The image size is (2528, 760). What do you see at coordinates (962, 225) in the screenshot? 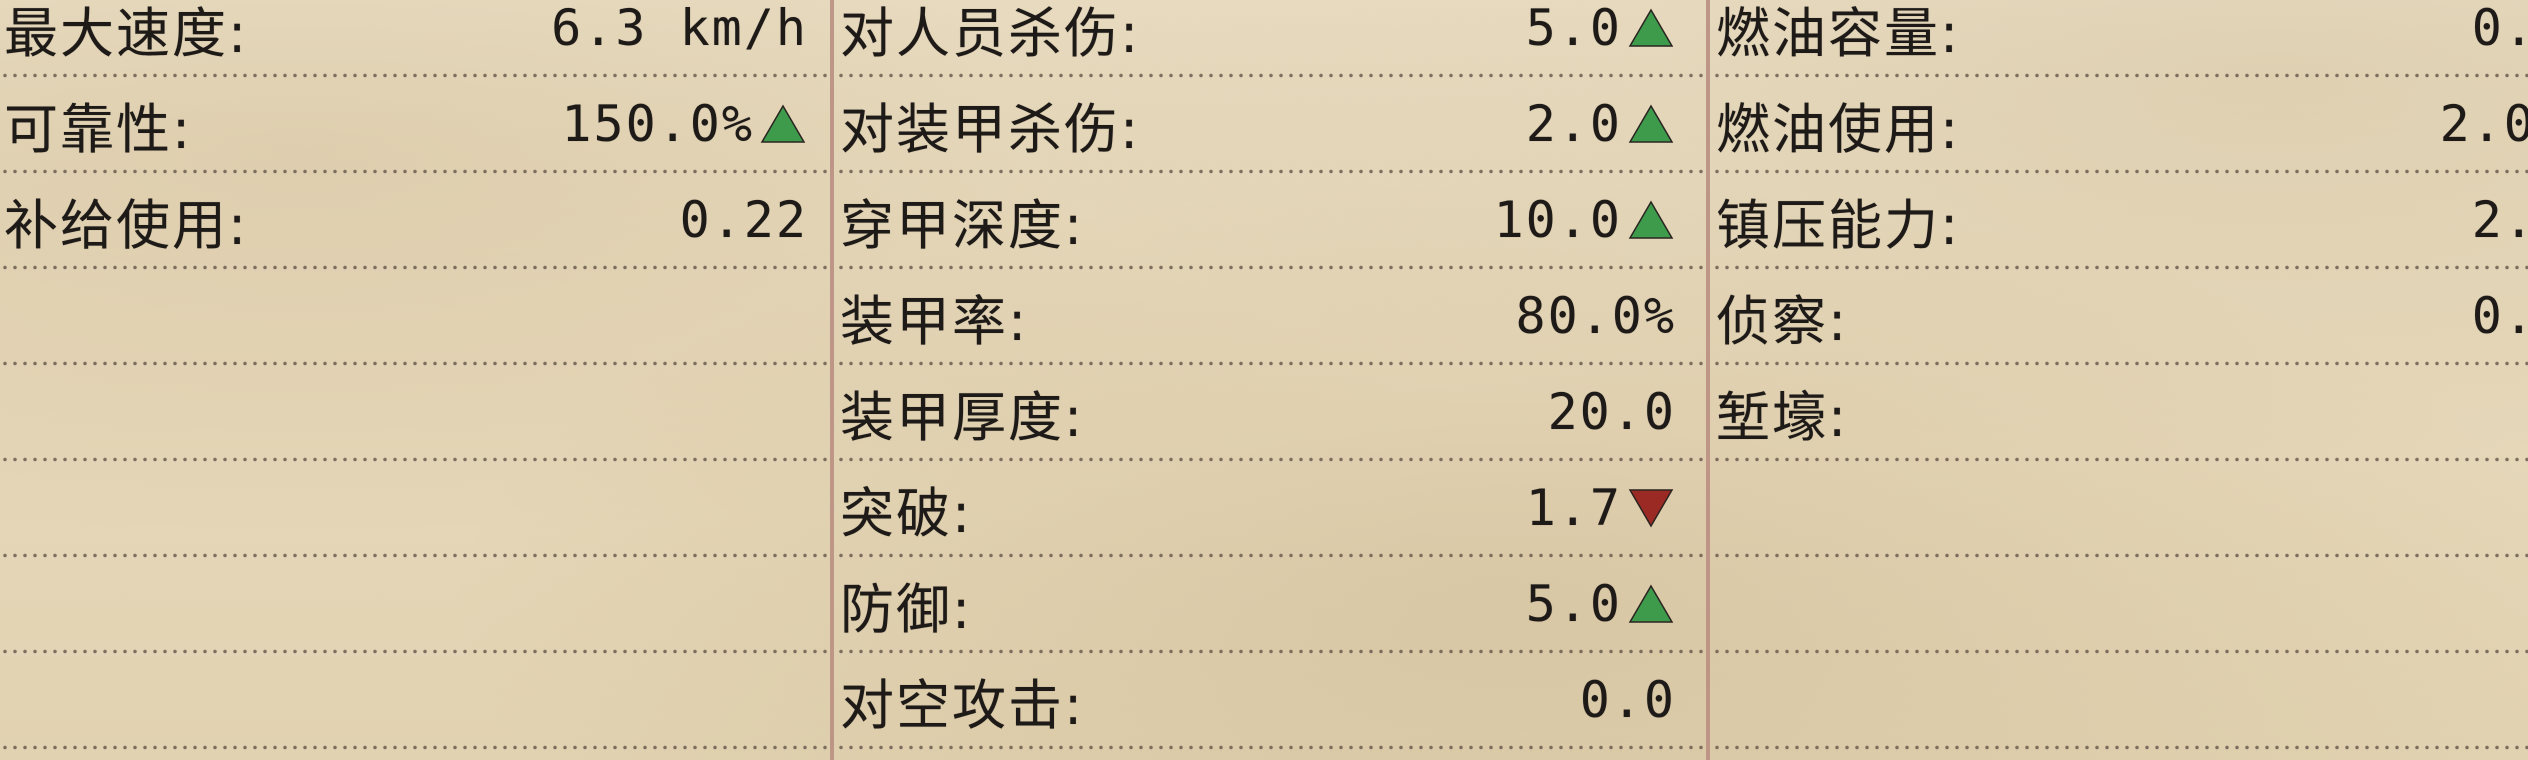
I see `stat-label: 穿甲深度:` at bounding box center [962, 225].